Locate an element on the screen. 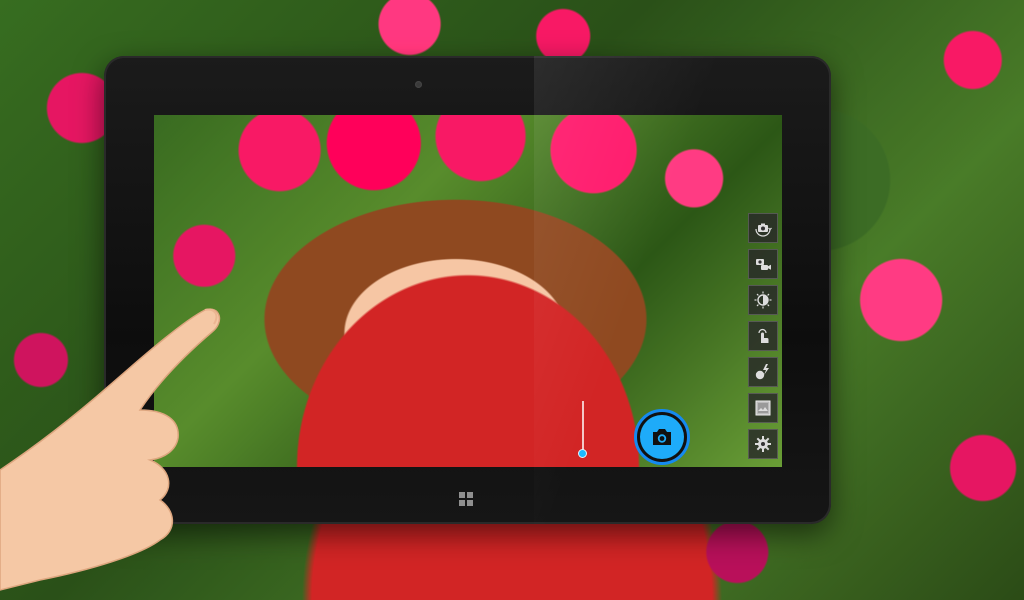  camera-rotate-icon is located at coordinates (763, 230).